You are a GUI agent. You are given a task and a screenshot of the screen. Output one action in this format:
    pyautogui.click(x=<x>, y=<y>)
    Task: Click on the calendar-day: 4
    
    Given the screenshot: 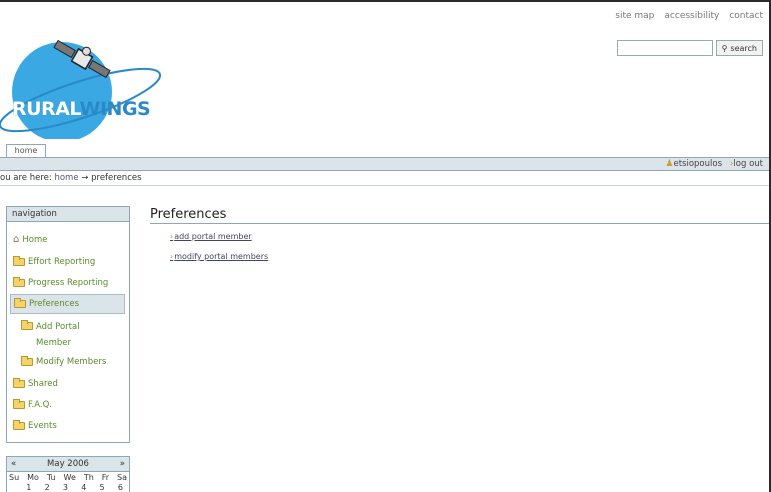 What is the action you would take?
    pyautogui.click(x=83, y=487)
    